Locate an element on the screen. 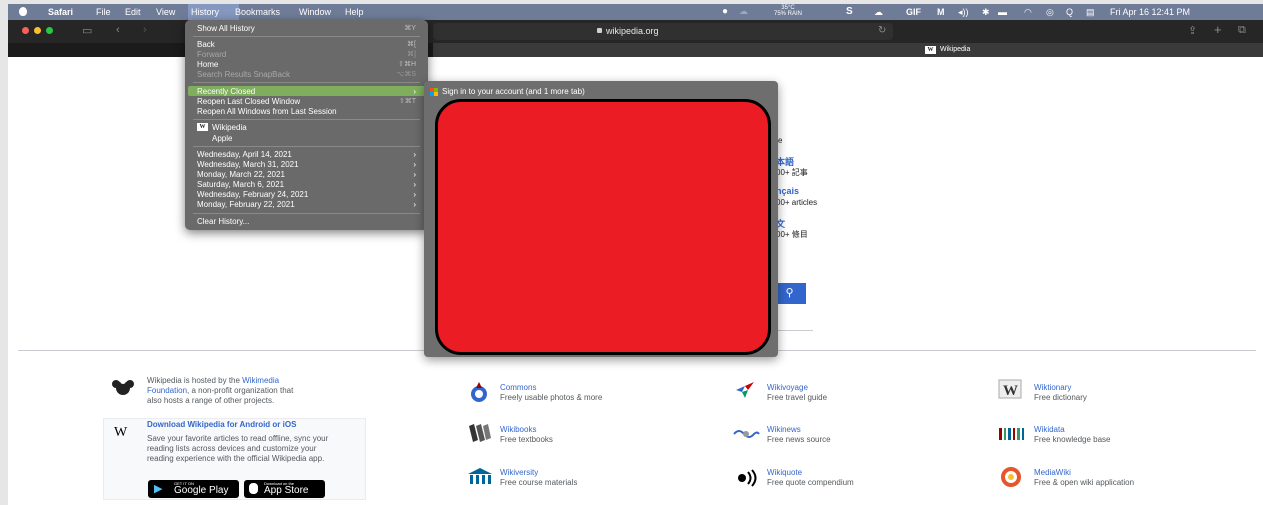 This screenshot has width=1263, height=505. wikivoyage-logo-icon is located at coordinates (745, 390).